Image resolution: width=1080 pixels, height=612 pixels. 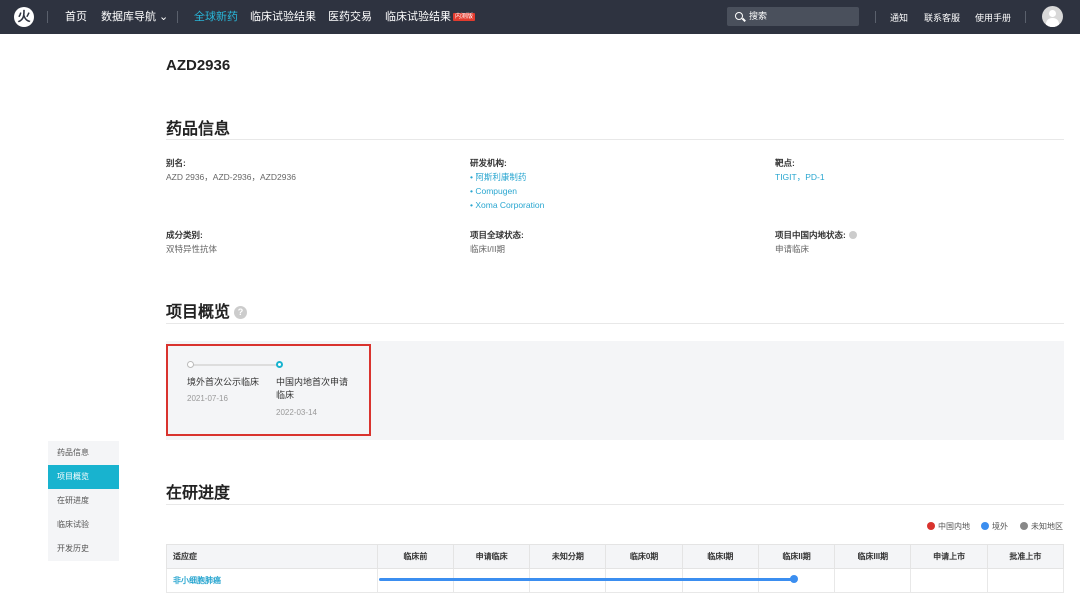 What do you see at coordinates (793, 16) in the screenshot?
I see `search-input: 搜索` at bounding box center [793, 16].